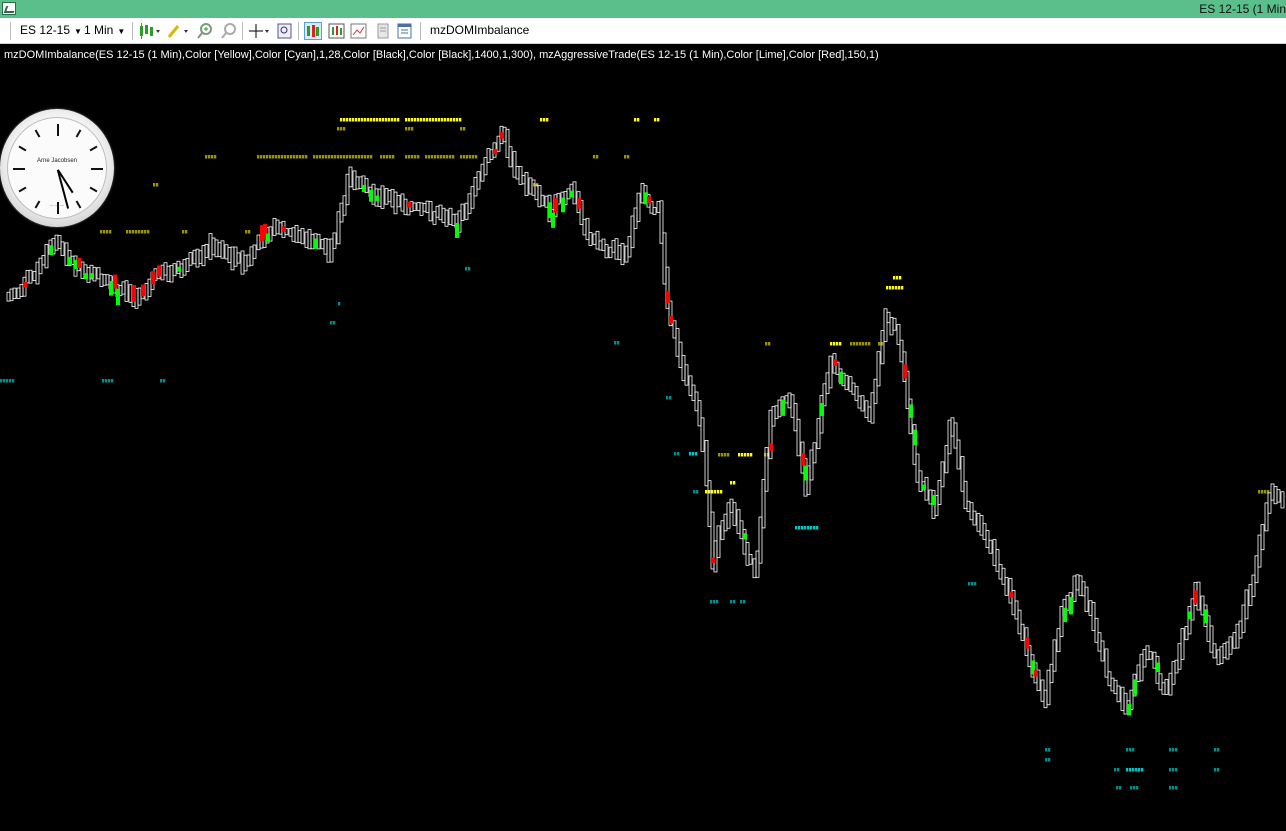 The image size is (1286, 831). I want to click on chart-trader-button, so click(313, 31).